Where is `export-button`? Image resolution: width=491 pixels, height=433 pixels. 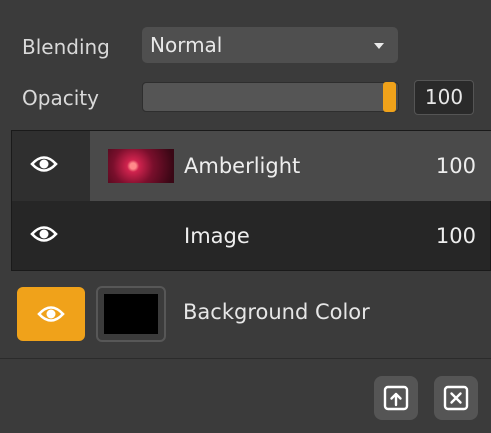
export-button is located at coordinates (396, 398).